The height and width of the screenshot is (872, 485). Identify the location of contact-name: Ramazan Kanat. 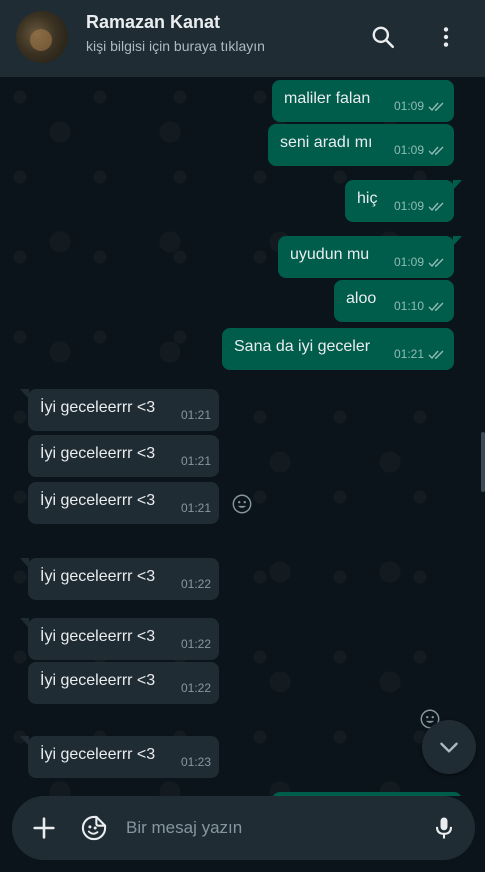
(153, 22).